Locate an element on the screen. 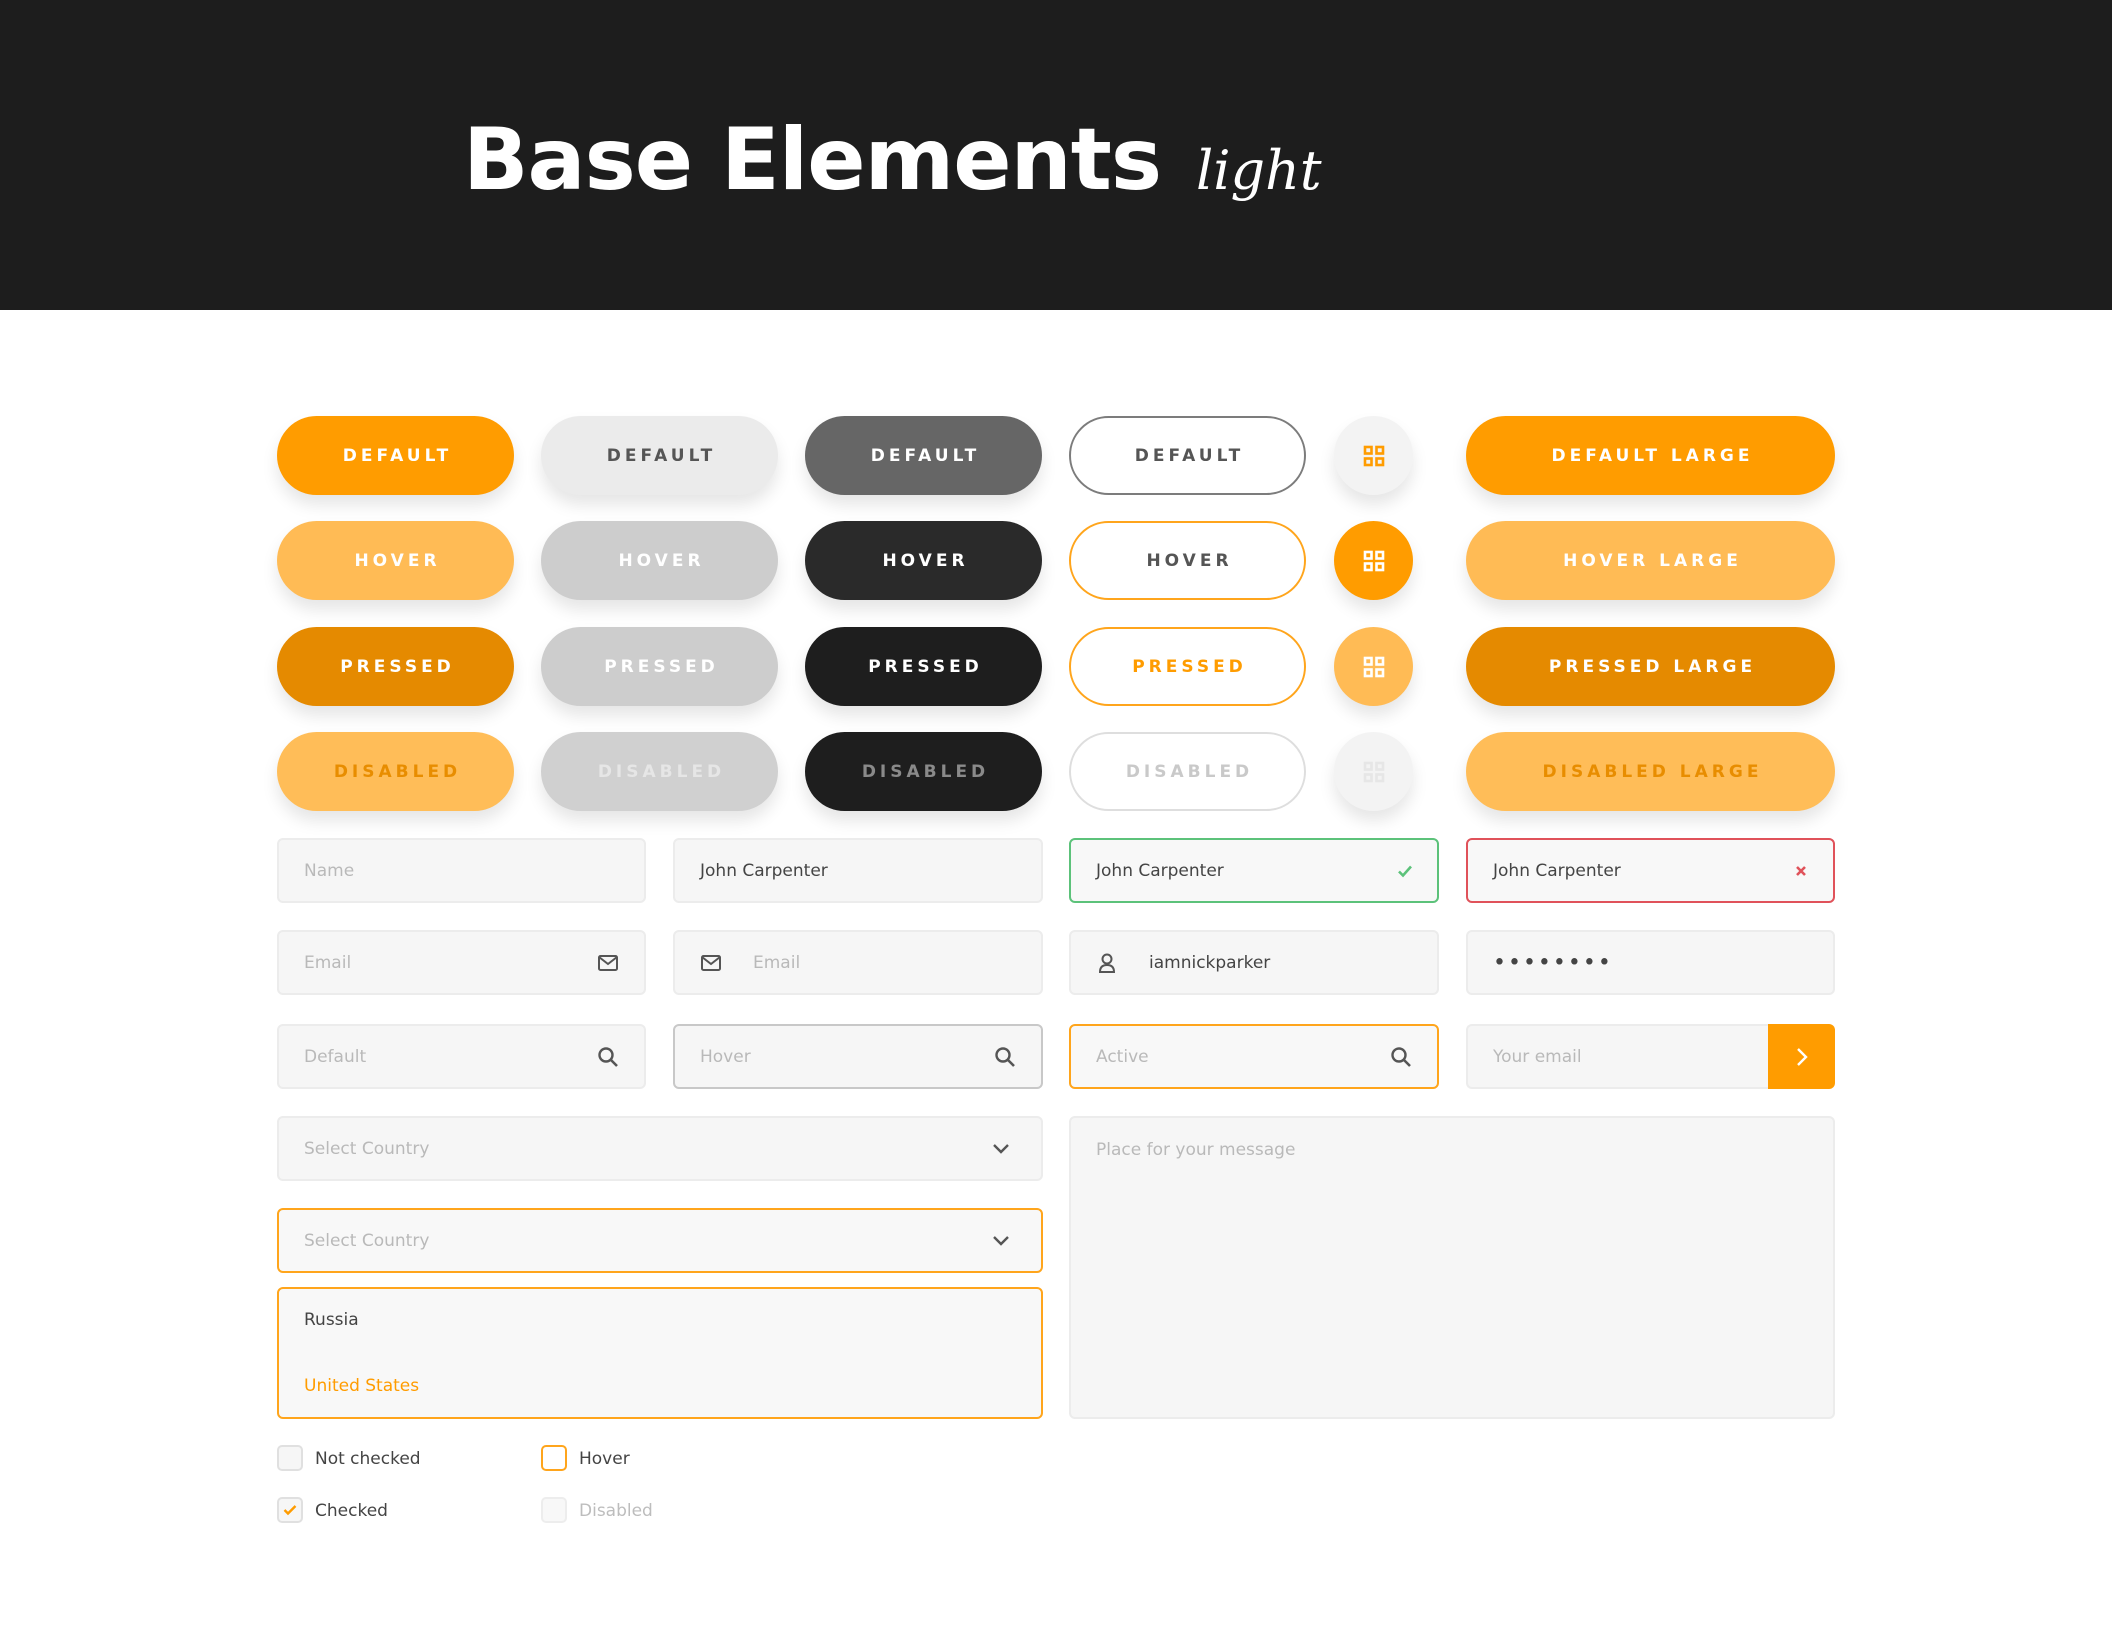 This screenshot has height=1630, width=2112. large-hover-button: HOVER LARGE is located at coordinates (1650, 560).